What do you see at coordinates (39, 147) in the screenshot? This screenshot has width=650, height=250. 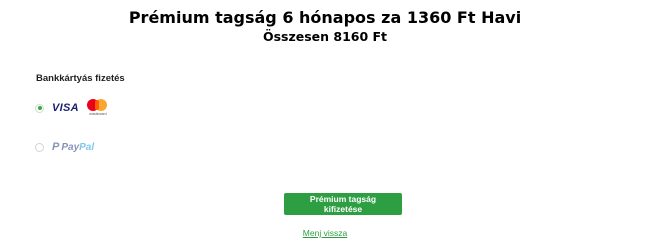 I see `paypal-radio` at bounding box center [39, 147].